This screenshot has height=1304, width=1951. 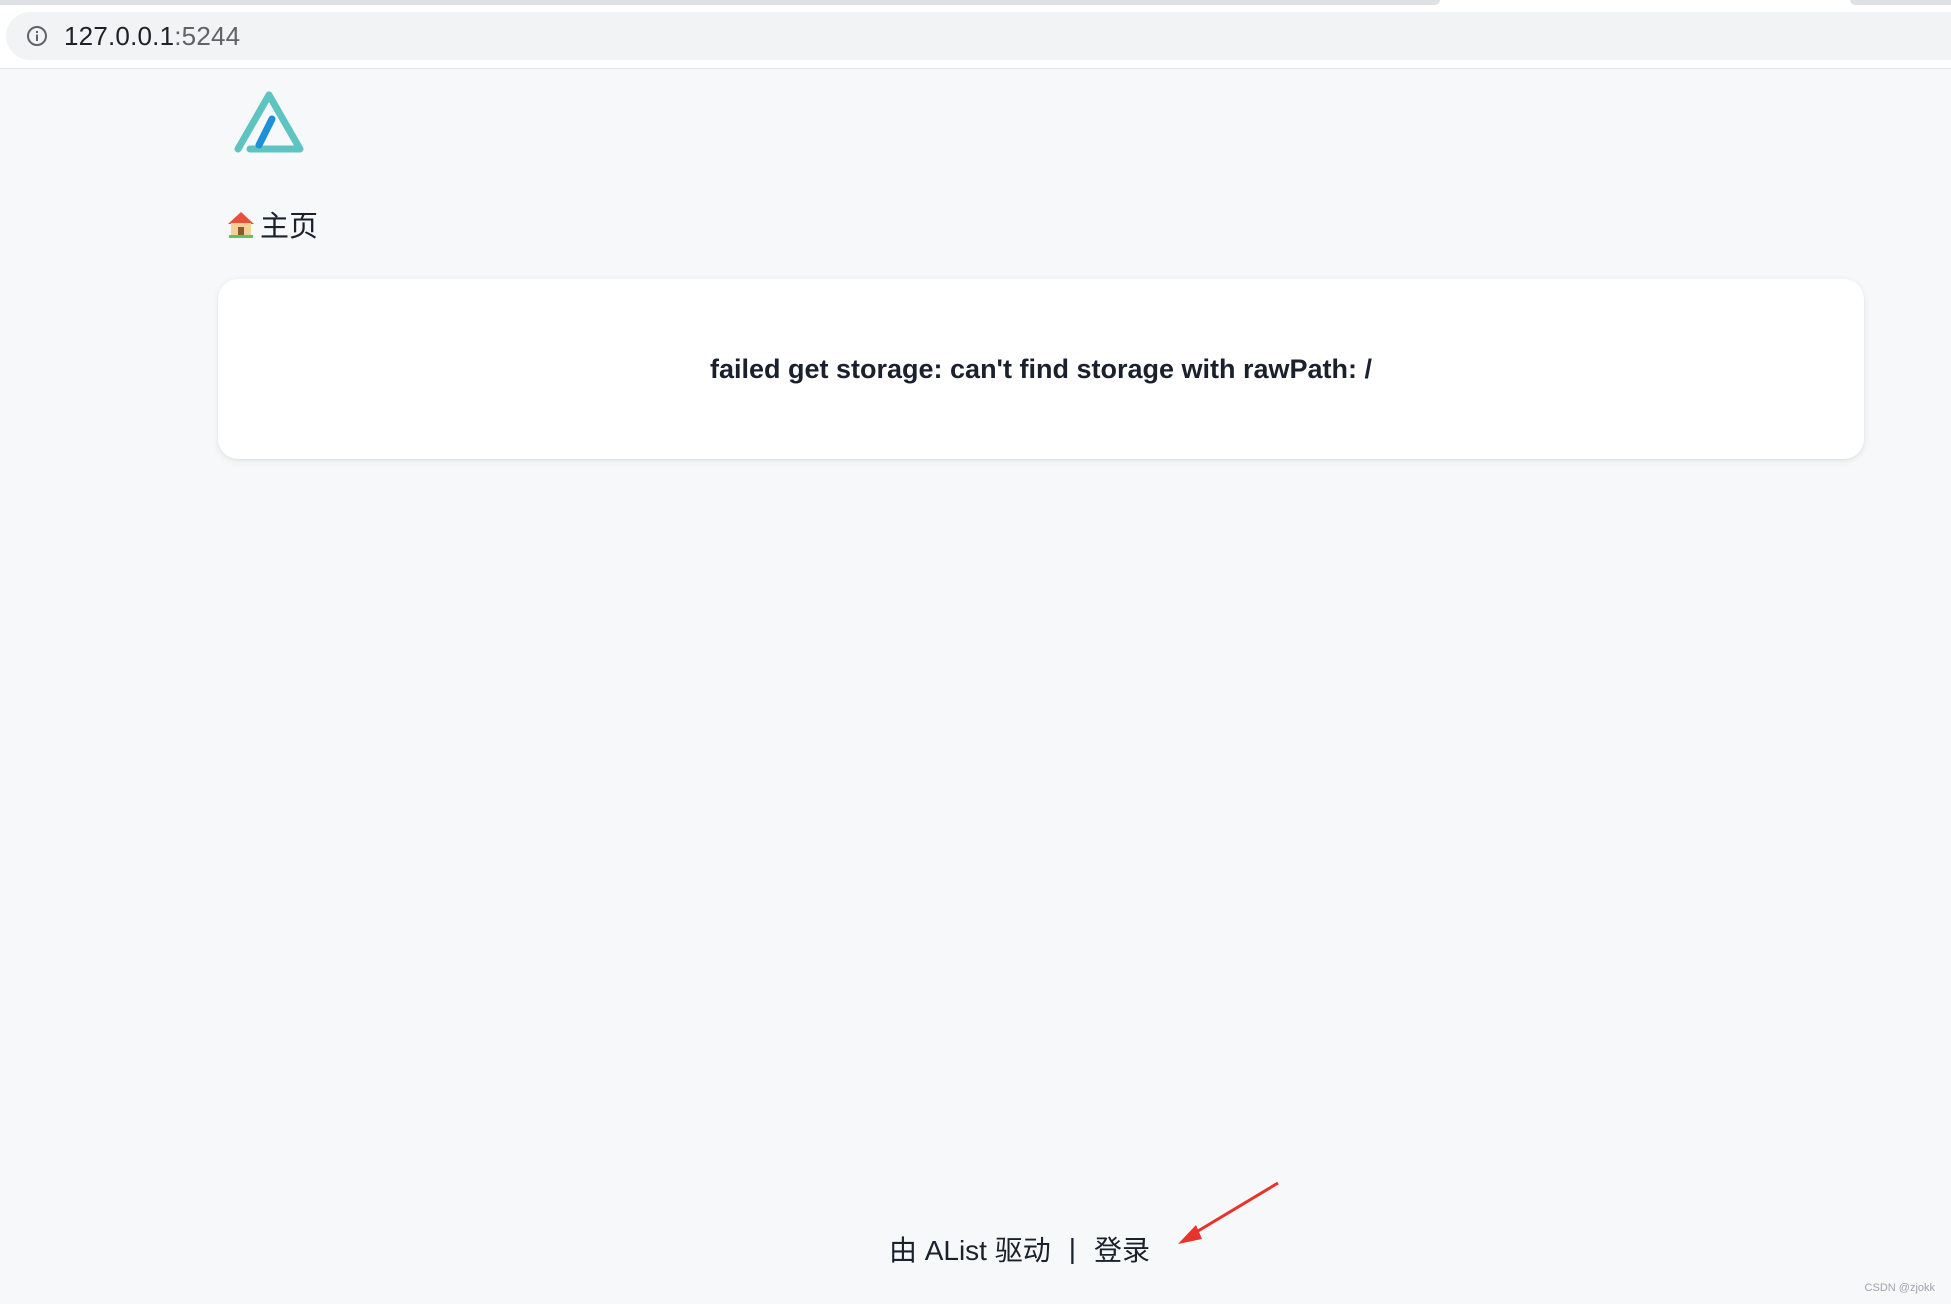 I want to click on alist-logo, so click(x=269, y=122).